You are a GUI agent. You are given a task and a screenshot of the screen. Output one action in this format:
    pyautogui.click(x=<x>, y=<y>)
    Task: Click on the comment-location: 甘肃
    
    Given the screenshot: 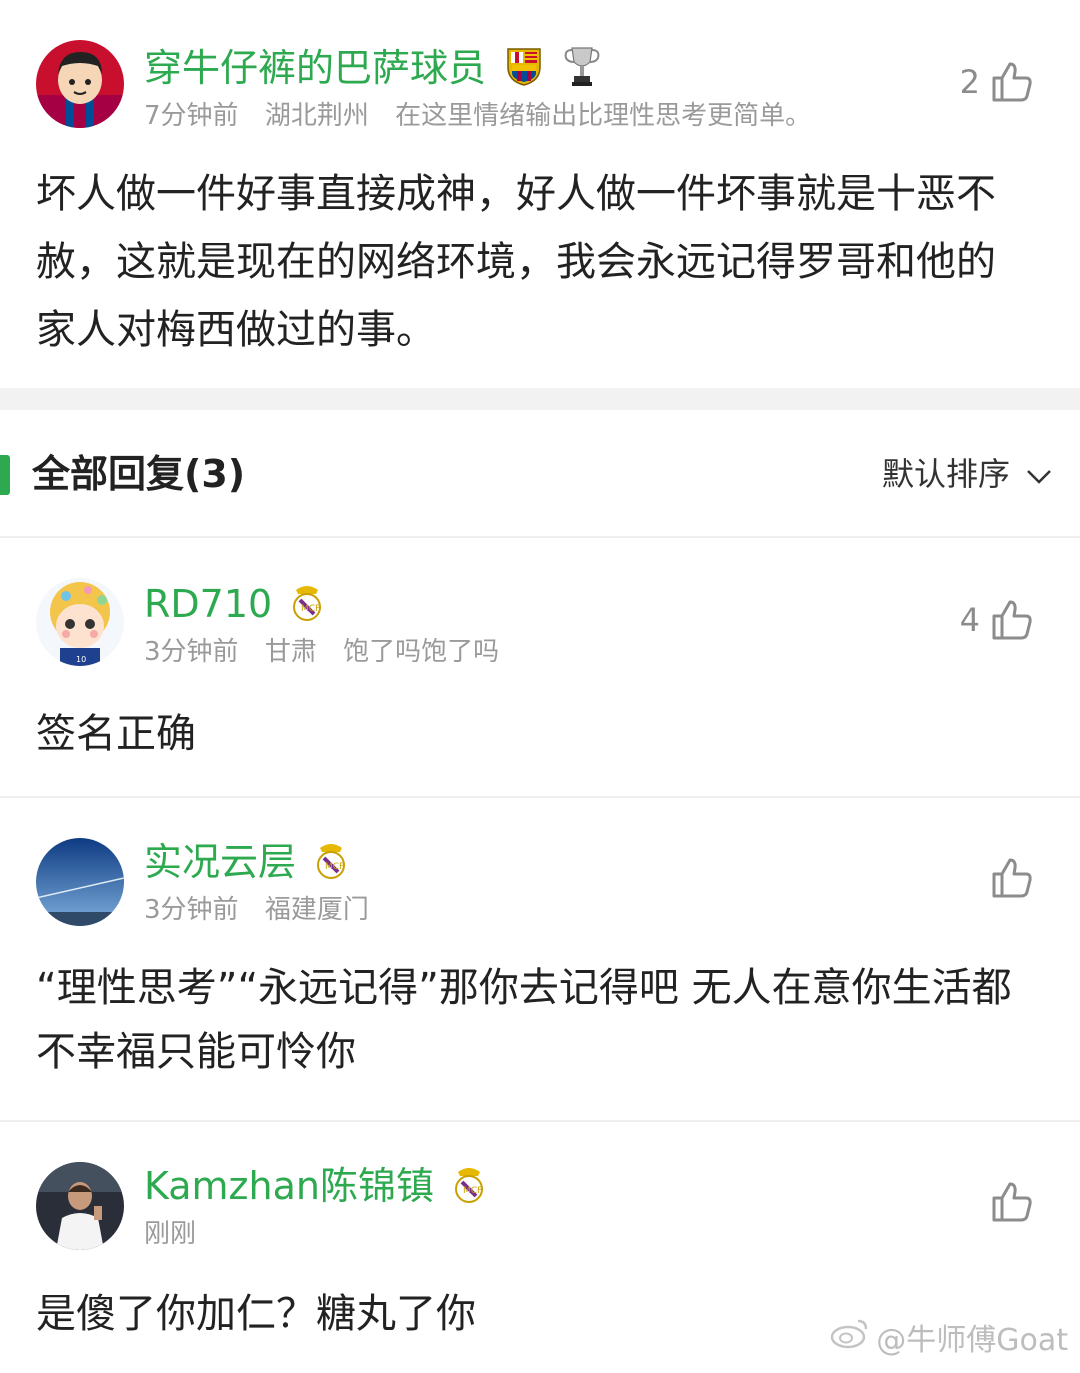 What is the action you would take?
    pyautogui.click(x=290, y=652)
    